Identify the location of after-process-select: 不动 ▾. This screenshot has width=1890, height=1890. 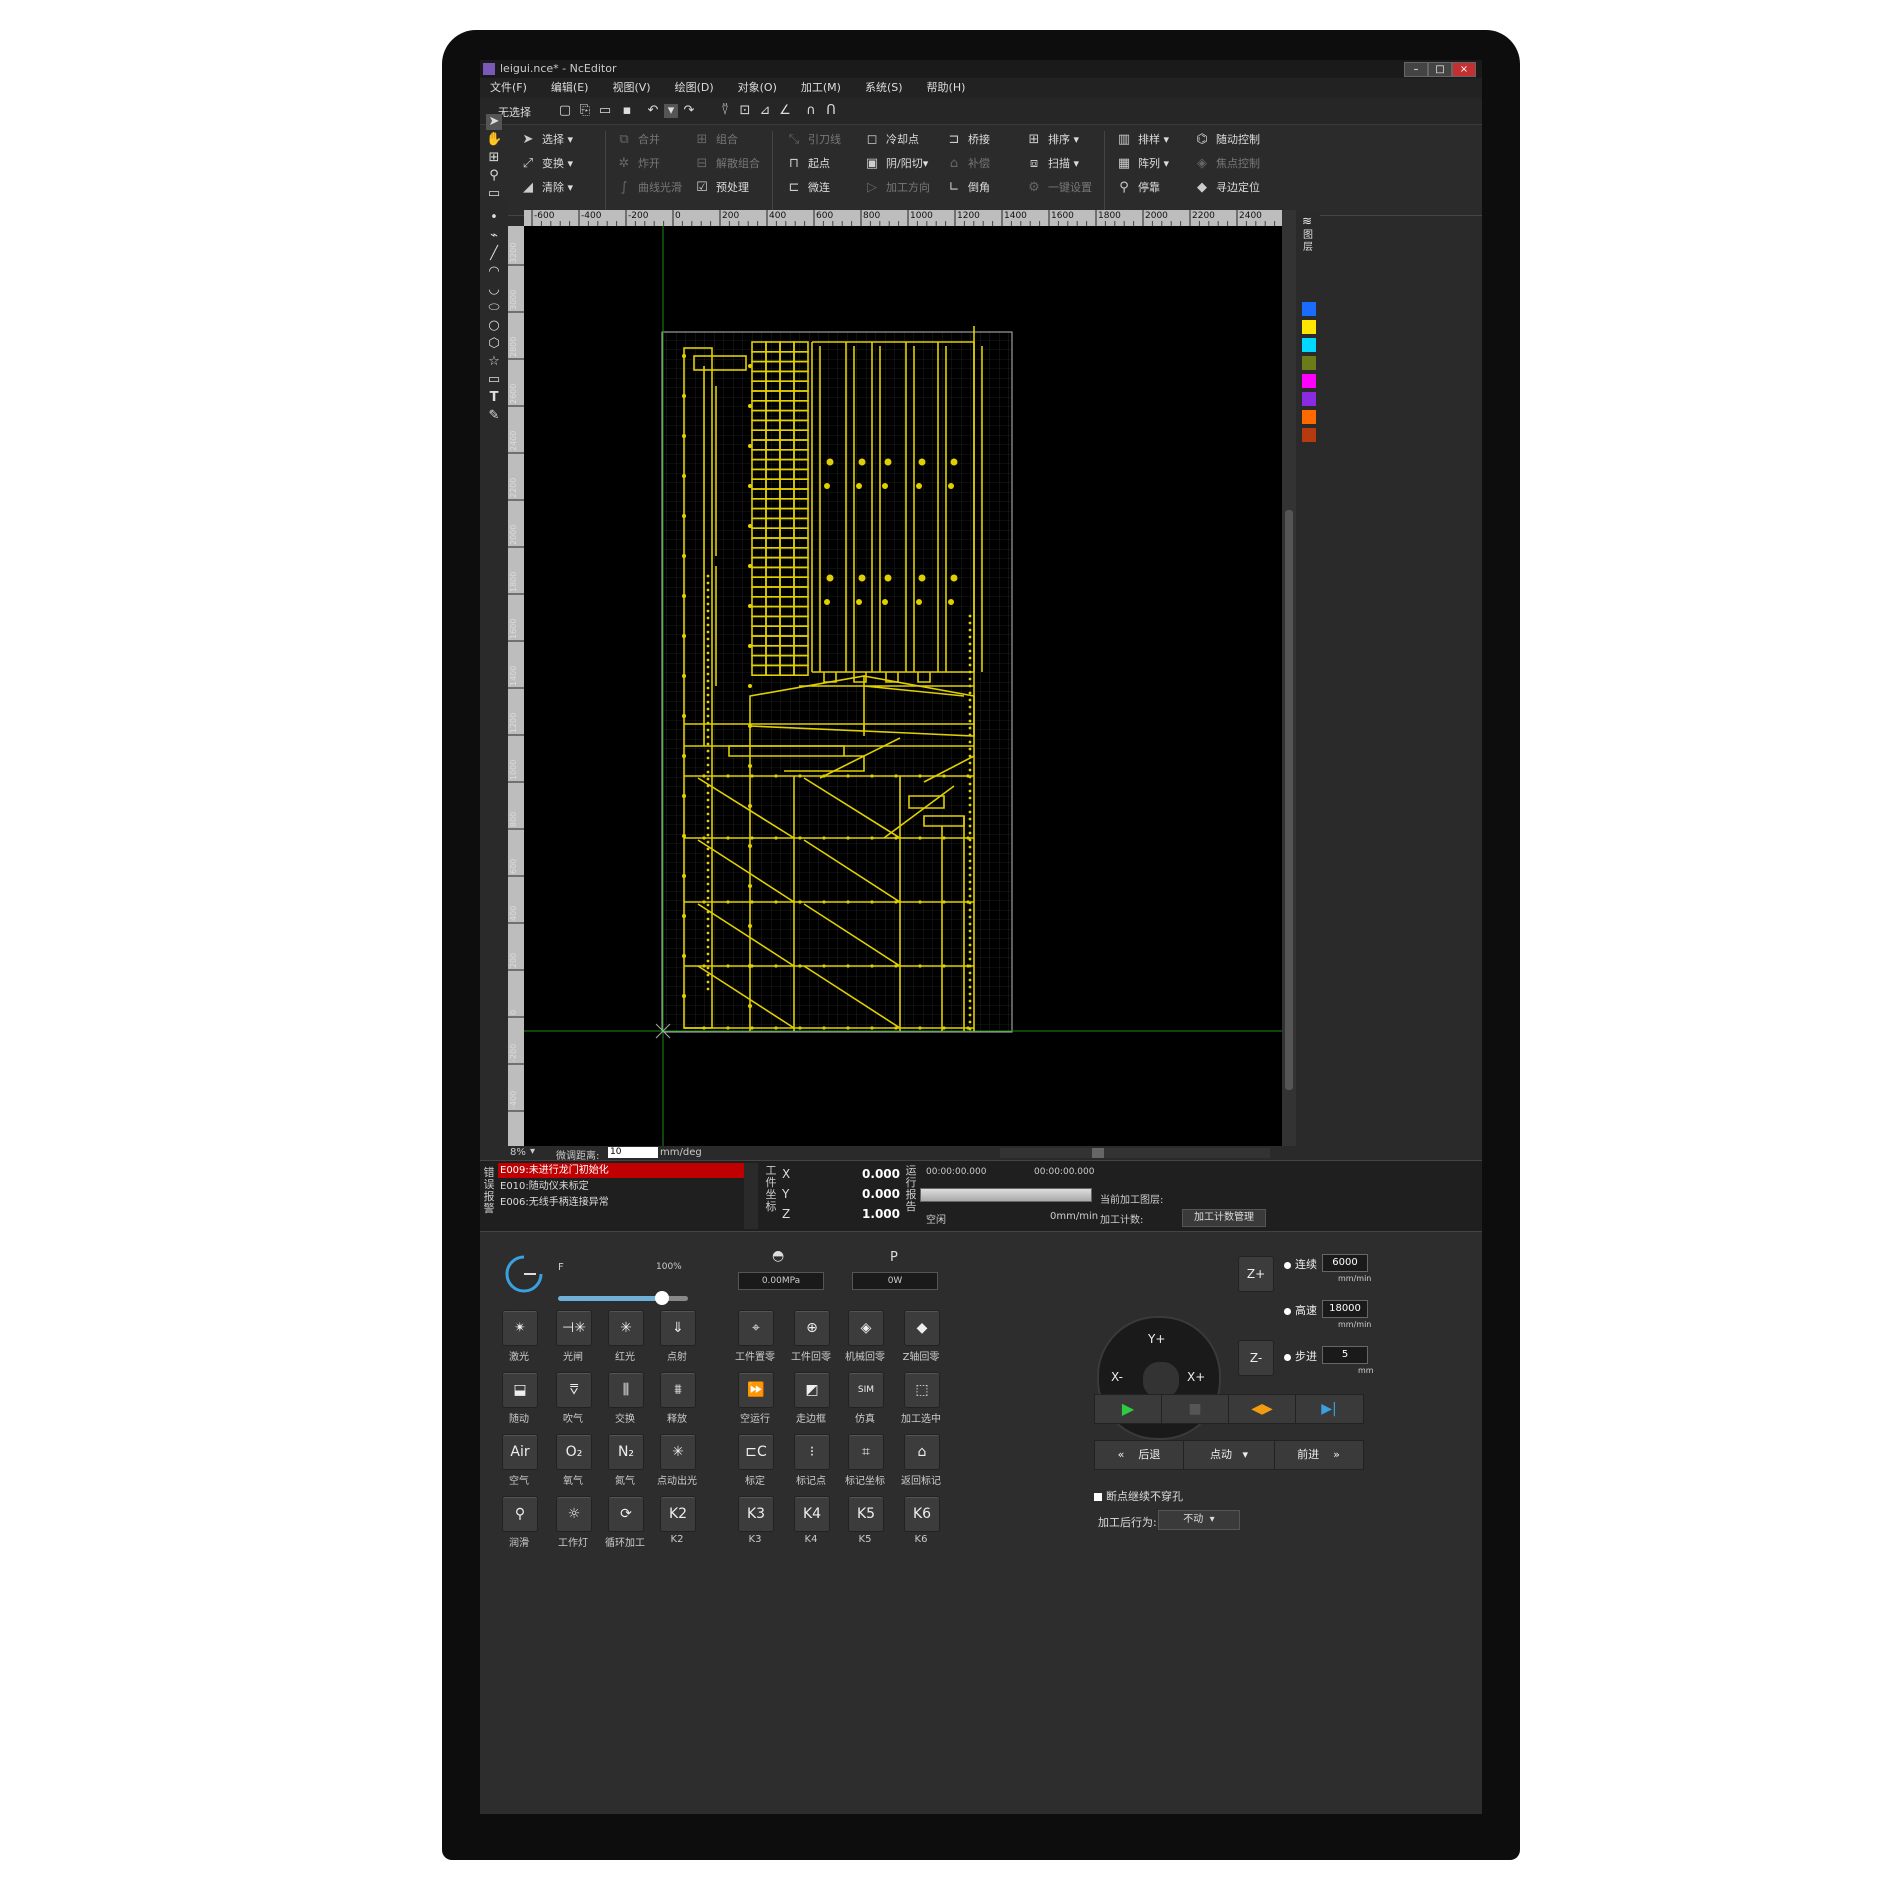
(1199, 1520).